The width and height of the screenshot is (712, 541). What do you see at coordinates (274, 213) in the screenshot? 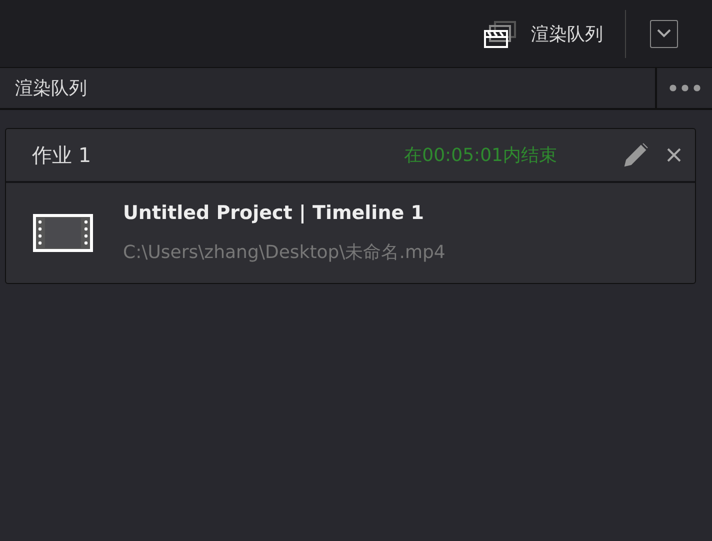
I see `job-title: Untitled Project | Timeline 1` at bounding box center [274, 213].